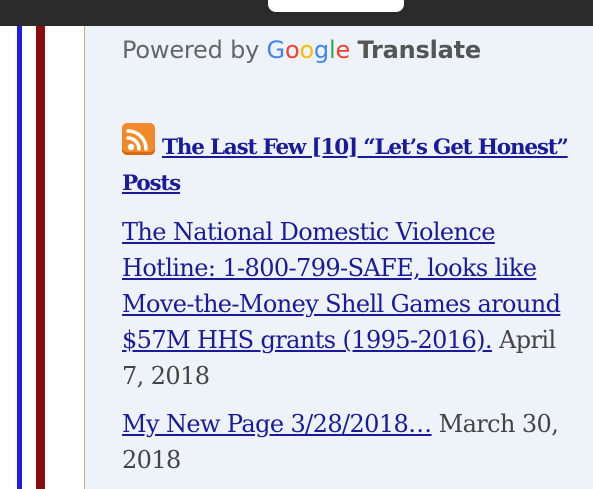  I want to click on browser-tab-fragment, so click(336, 6).